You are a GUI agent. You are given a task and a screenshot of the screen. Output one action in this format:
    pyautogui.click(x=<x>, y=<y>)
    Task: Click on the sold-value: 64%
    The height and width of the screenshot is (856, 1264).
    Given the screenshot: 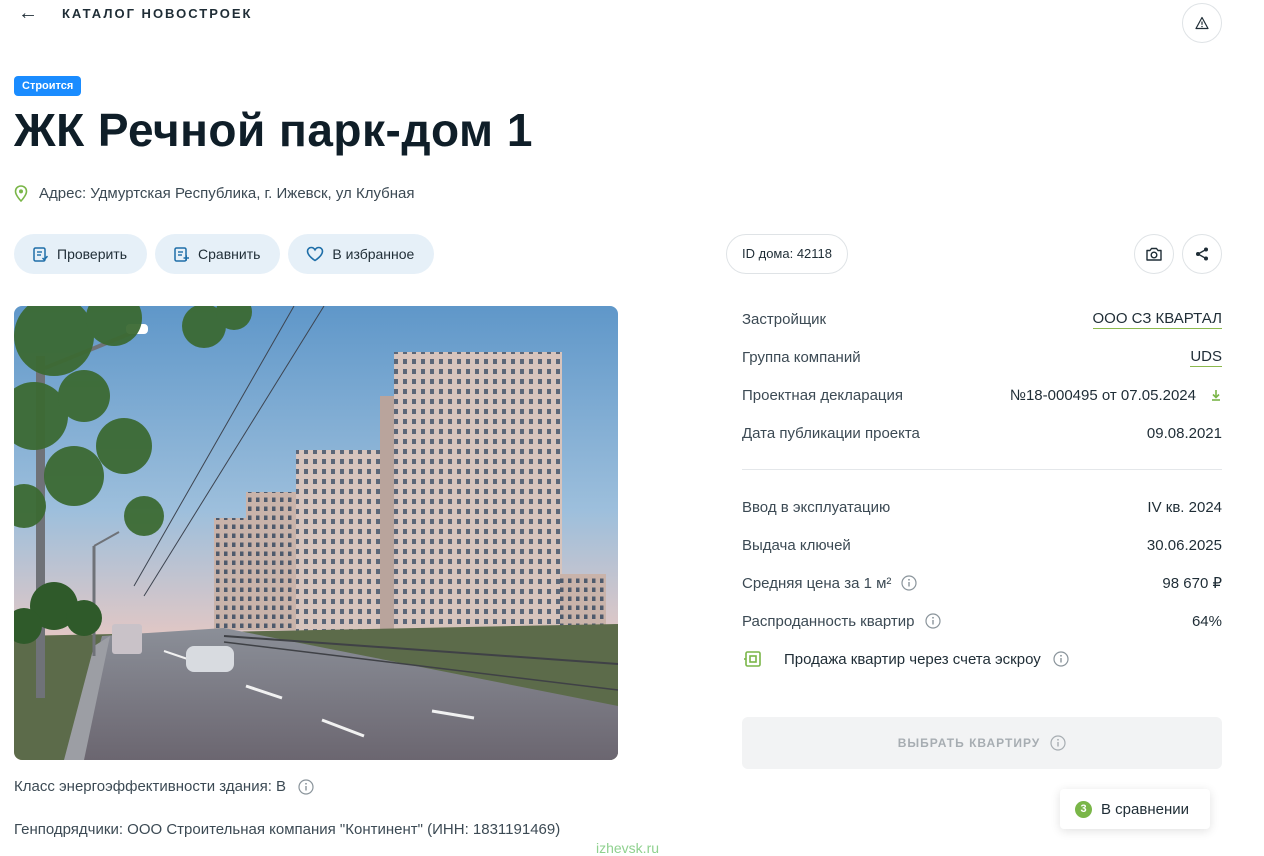 What is the action you would take?
    pyautogui.click(x=1206, y=621)
    